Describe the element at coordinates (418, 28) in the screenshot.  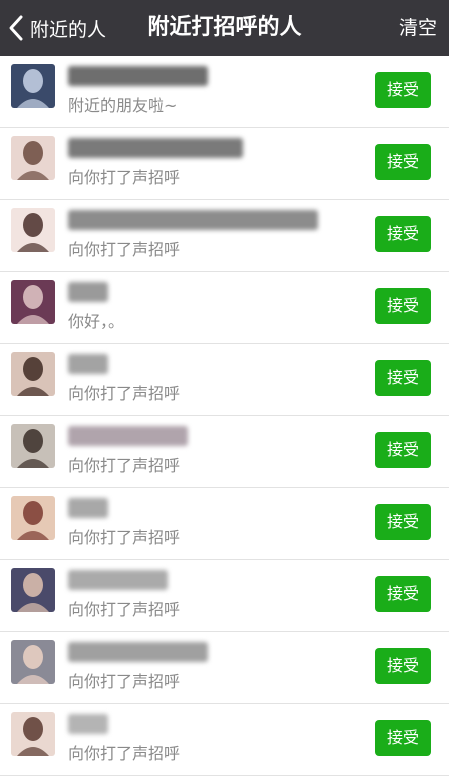
I see `clear-button: 清空` at that location.